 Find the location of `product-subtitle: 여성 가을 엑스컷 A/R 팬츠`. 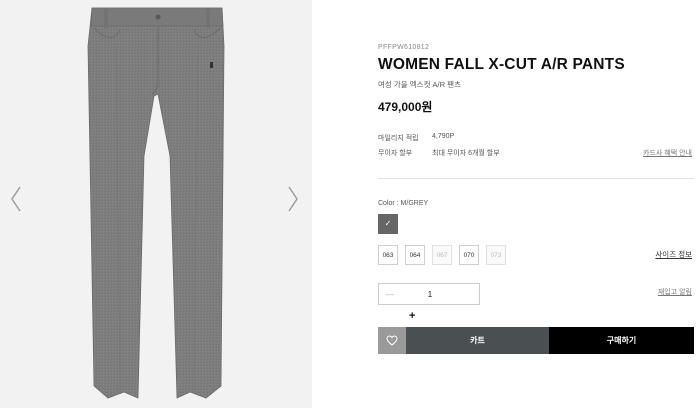

product-subtitle: 여성 가을 엑스컷 A/R 팬츠 is located at coordinates (419, 84).